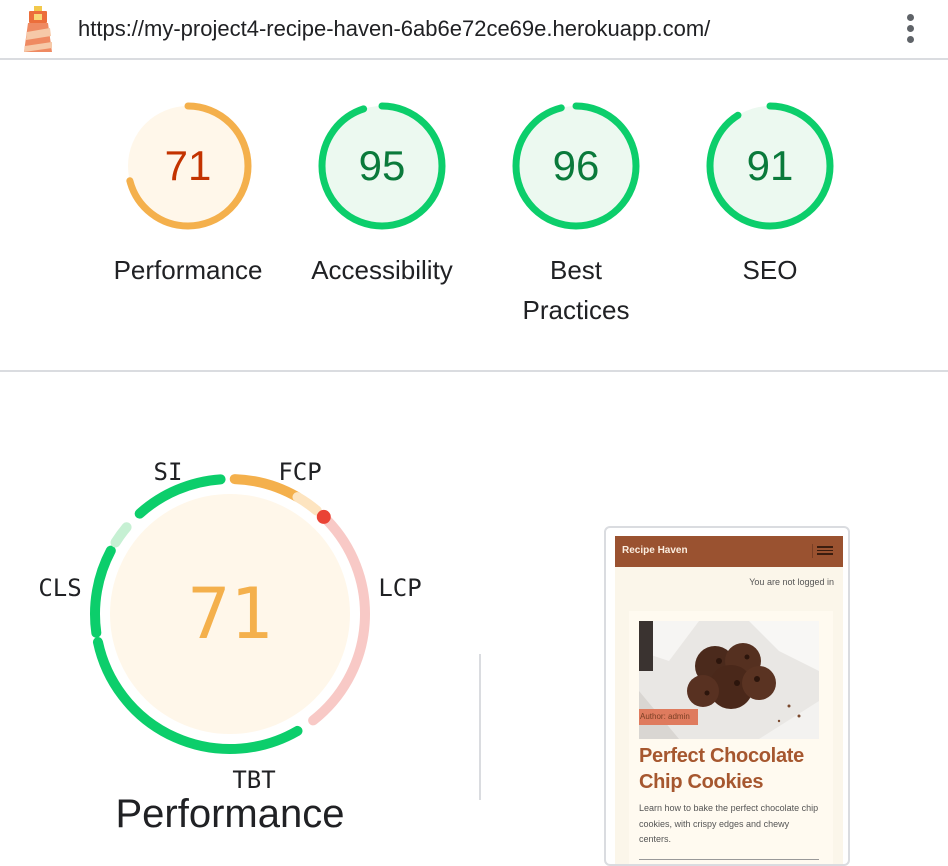  I want to click on hamburger-icon, so click(822, 551).